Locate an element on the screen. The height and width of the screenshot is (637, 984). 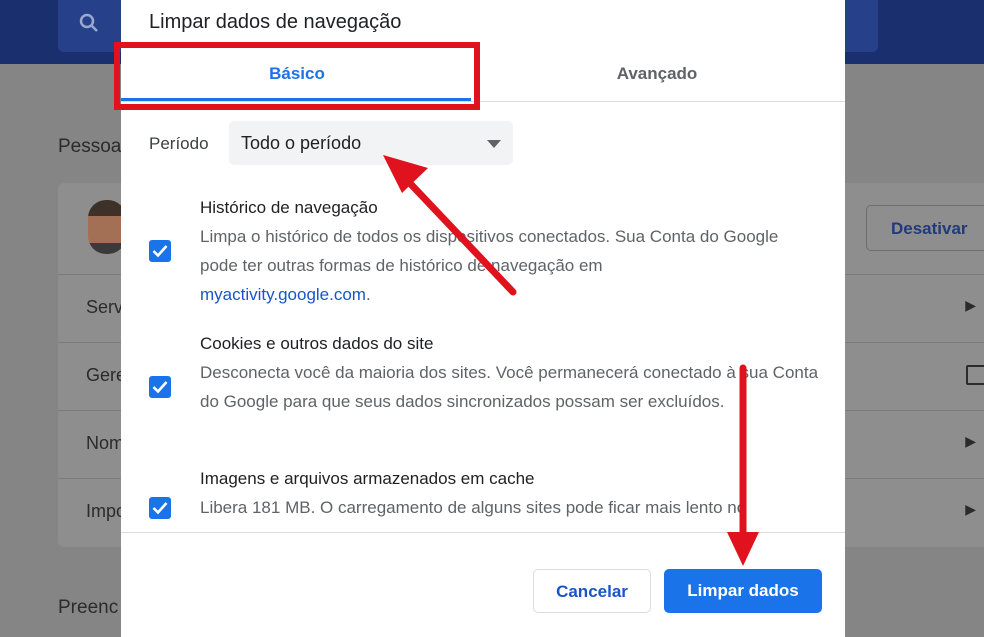
checkbox-cache is located at coordinates (160, 508).